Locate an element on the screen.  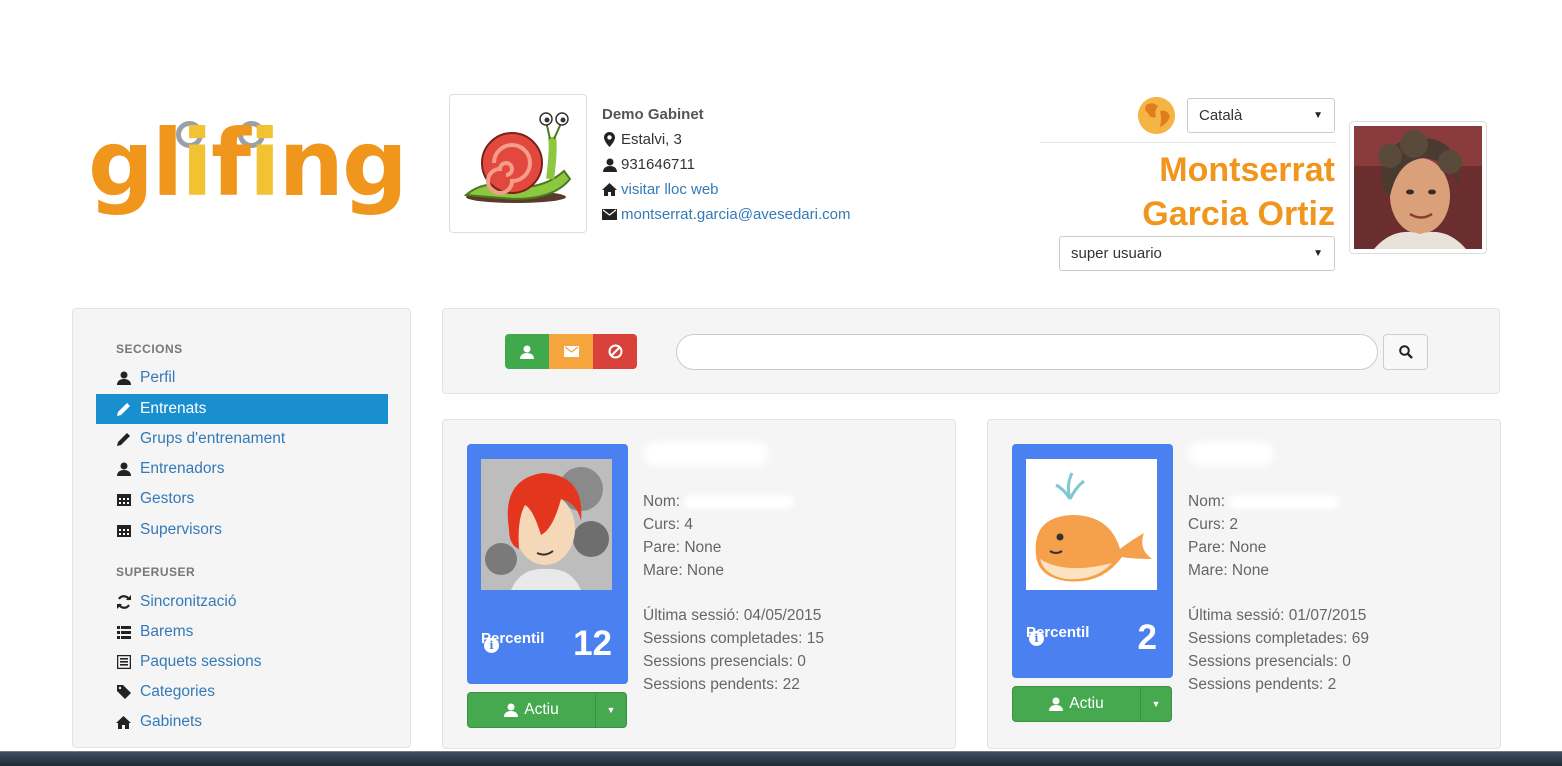
info-ultima-sessio: Última sessió: 04/05/2015 is located at coordinates (732, 615).